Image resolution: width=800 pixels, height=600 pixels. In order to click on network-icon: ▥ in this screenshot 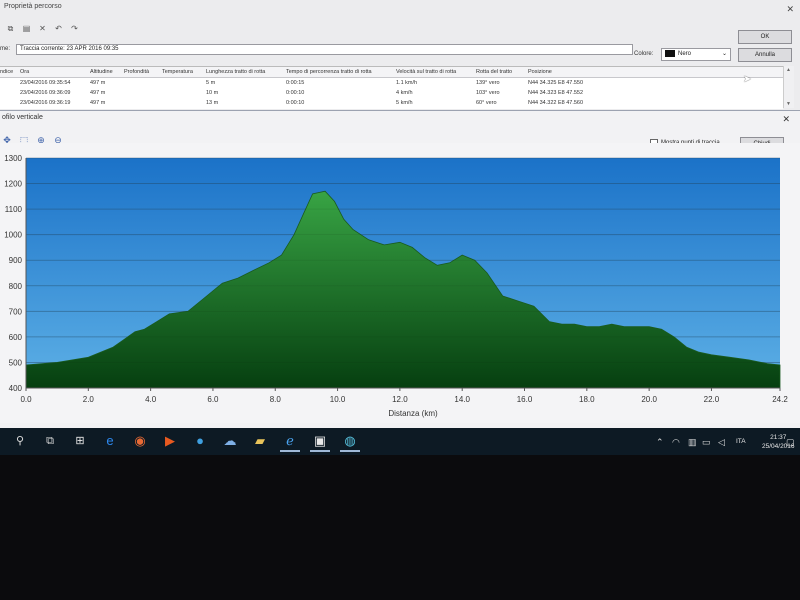, I will do `click(692, 442)`.